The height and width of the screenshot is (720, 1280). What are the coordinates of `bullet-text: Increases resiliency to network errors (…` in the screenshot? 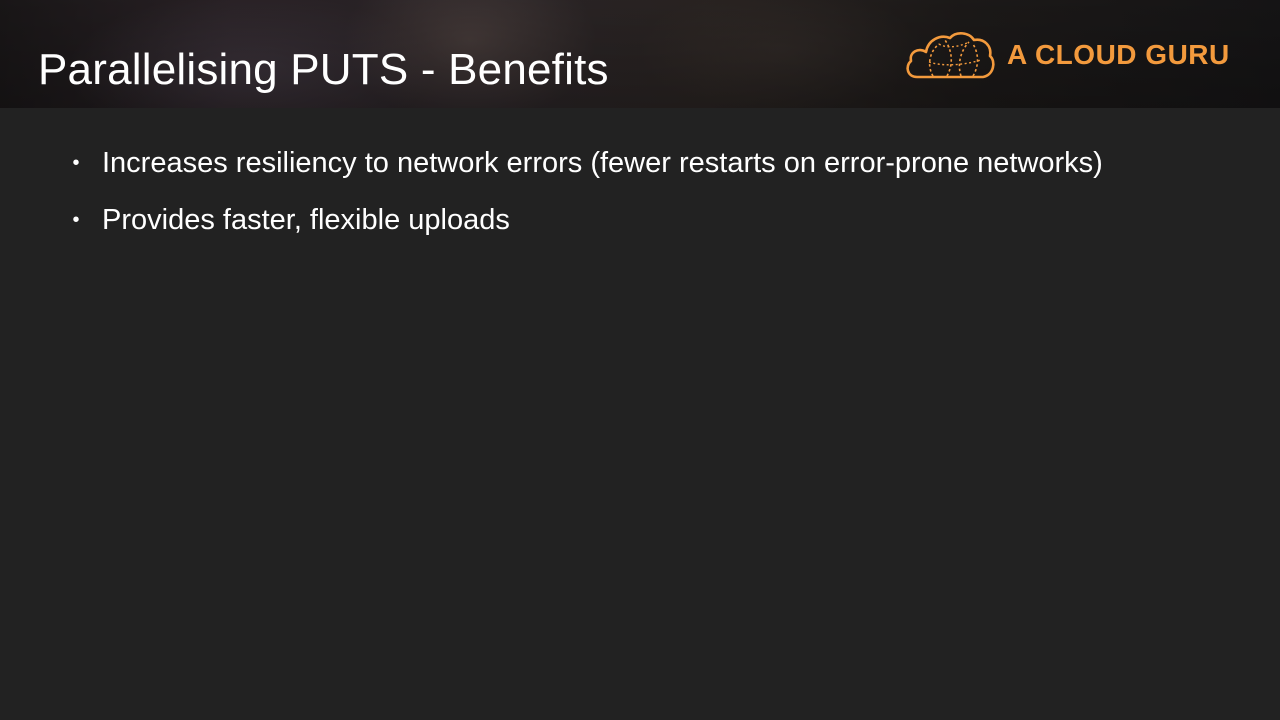 It's located at (602, 163).